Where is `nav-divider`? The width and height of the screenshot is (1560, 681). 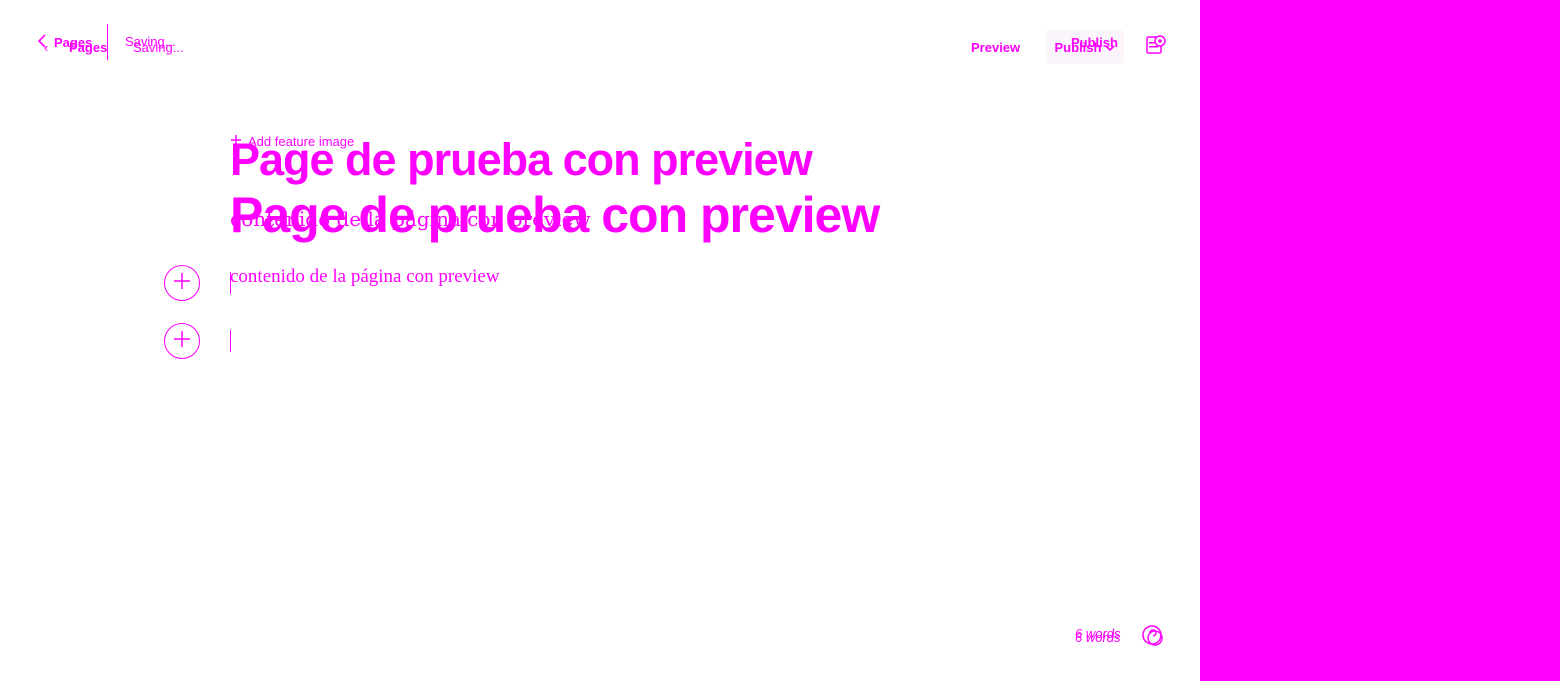
nav-divider is located at coordinates (107, 42).